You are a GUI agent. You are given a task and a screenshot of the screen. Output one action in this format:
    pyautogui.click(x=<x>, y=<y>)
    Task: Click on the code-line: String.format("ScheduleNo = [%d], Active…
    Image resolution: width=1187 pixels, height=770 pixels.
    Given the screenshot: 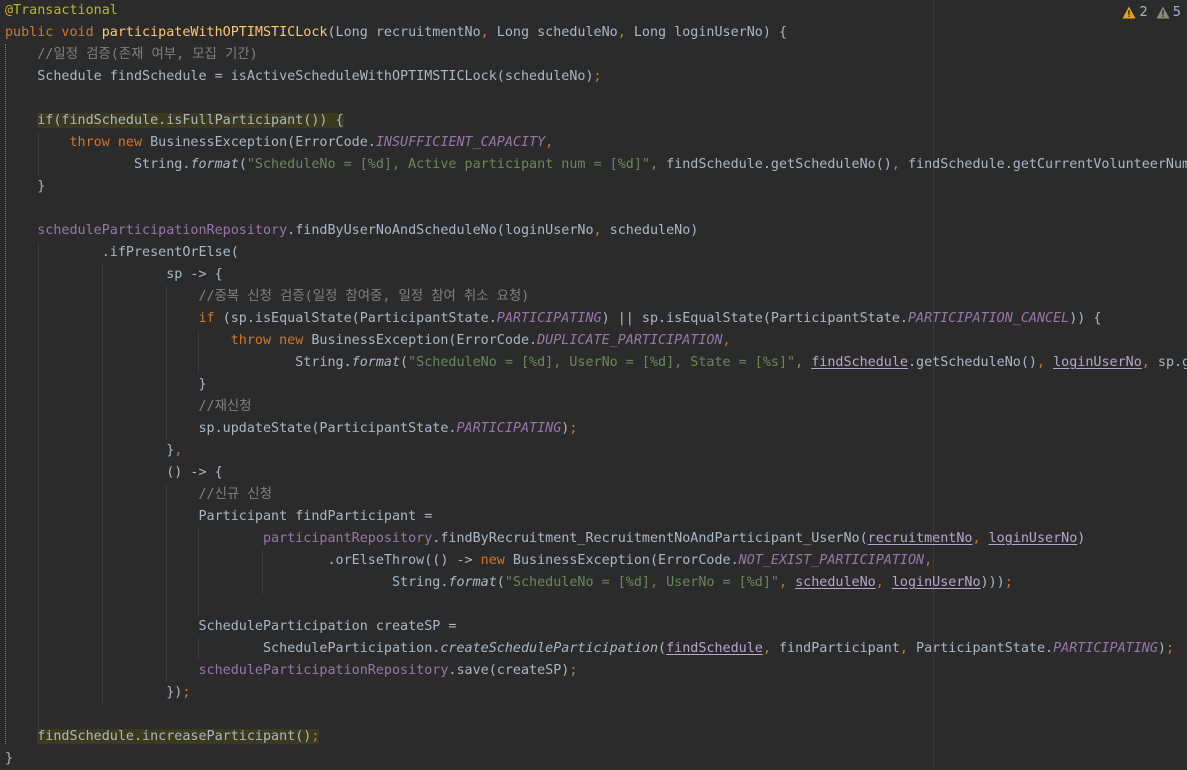 What is the action you would take?
    pyautogui.click(x=596, y=165)
    